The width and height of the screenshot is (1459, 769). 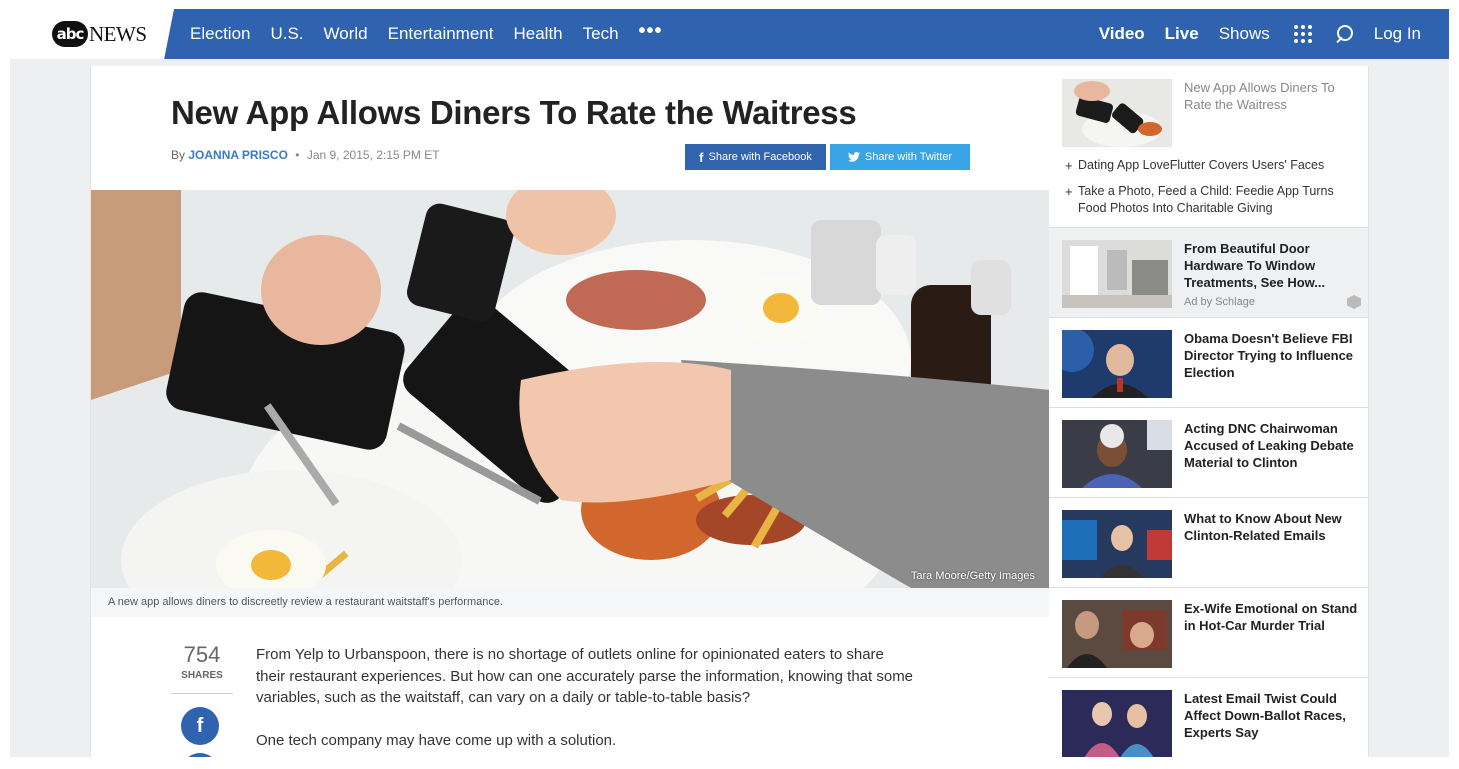 I want to click on share-count: 754 SHARES, so click(x=202, y=661).